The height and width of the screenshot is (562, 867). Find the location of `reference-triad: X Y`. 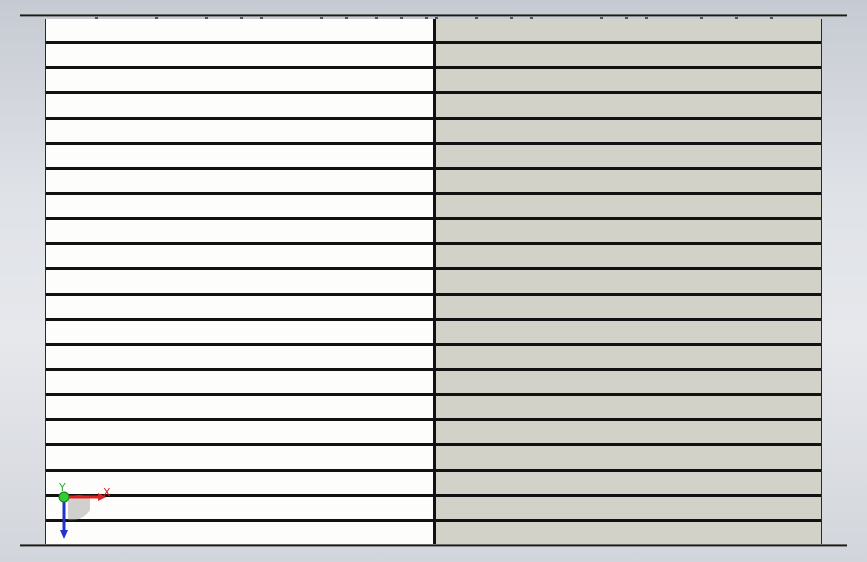

reference-triad: X Y is located at coordinates (85, 511).